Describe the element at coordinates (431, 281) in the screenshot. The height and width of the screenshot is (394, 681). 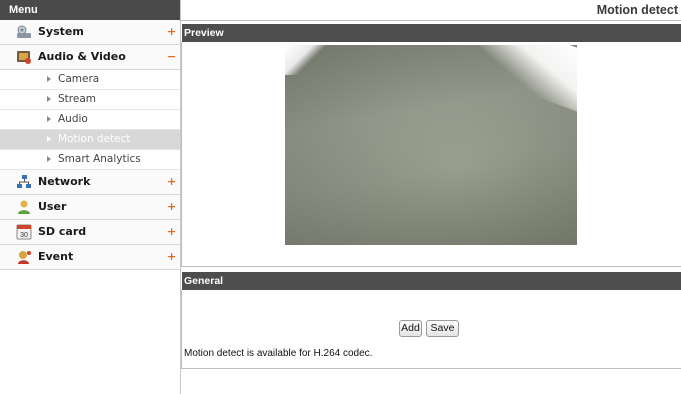
I see `general-section-header: General` at that location.